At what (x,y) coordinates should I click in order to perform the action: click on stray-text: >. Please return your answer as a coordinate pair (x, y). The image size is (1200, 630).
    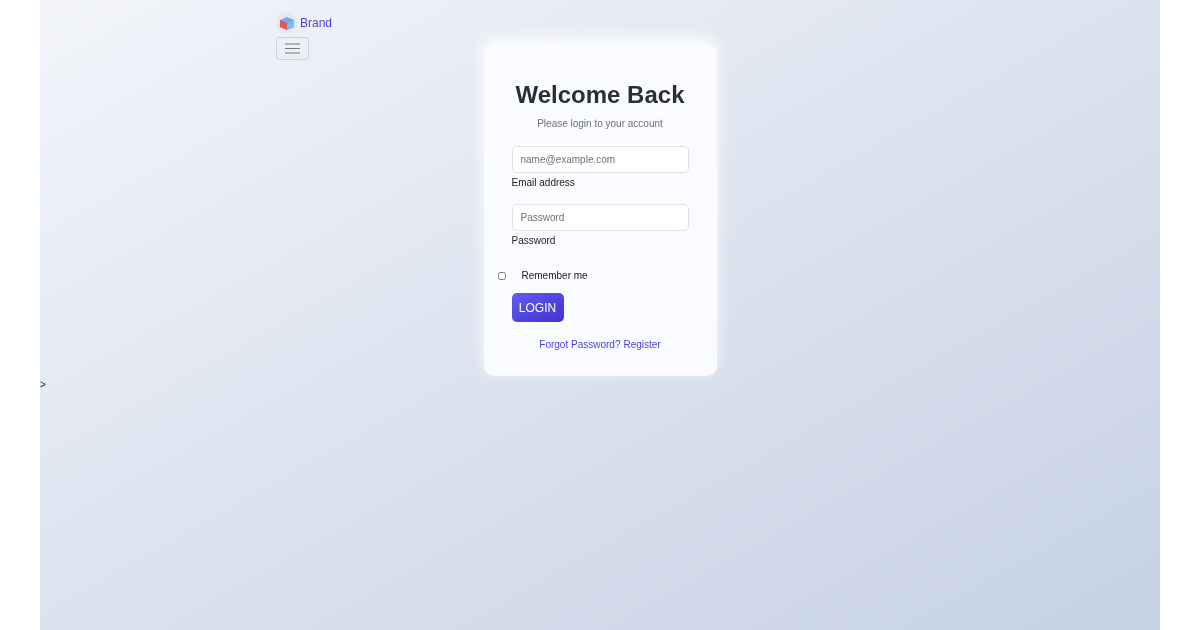
    Looking at the image, I should click on (43, 385).